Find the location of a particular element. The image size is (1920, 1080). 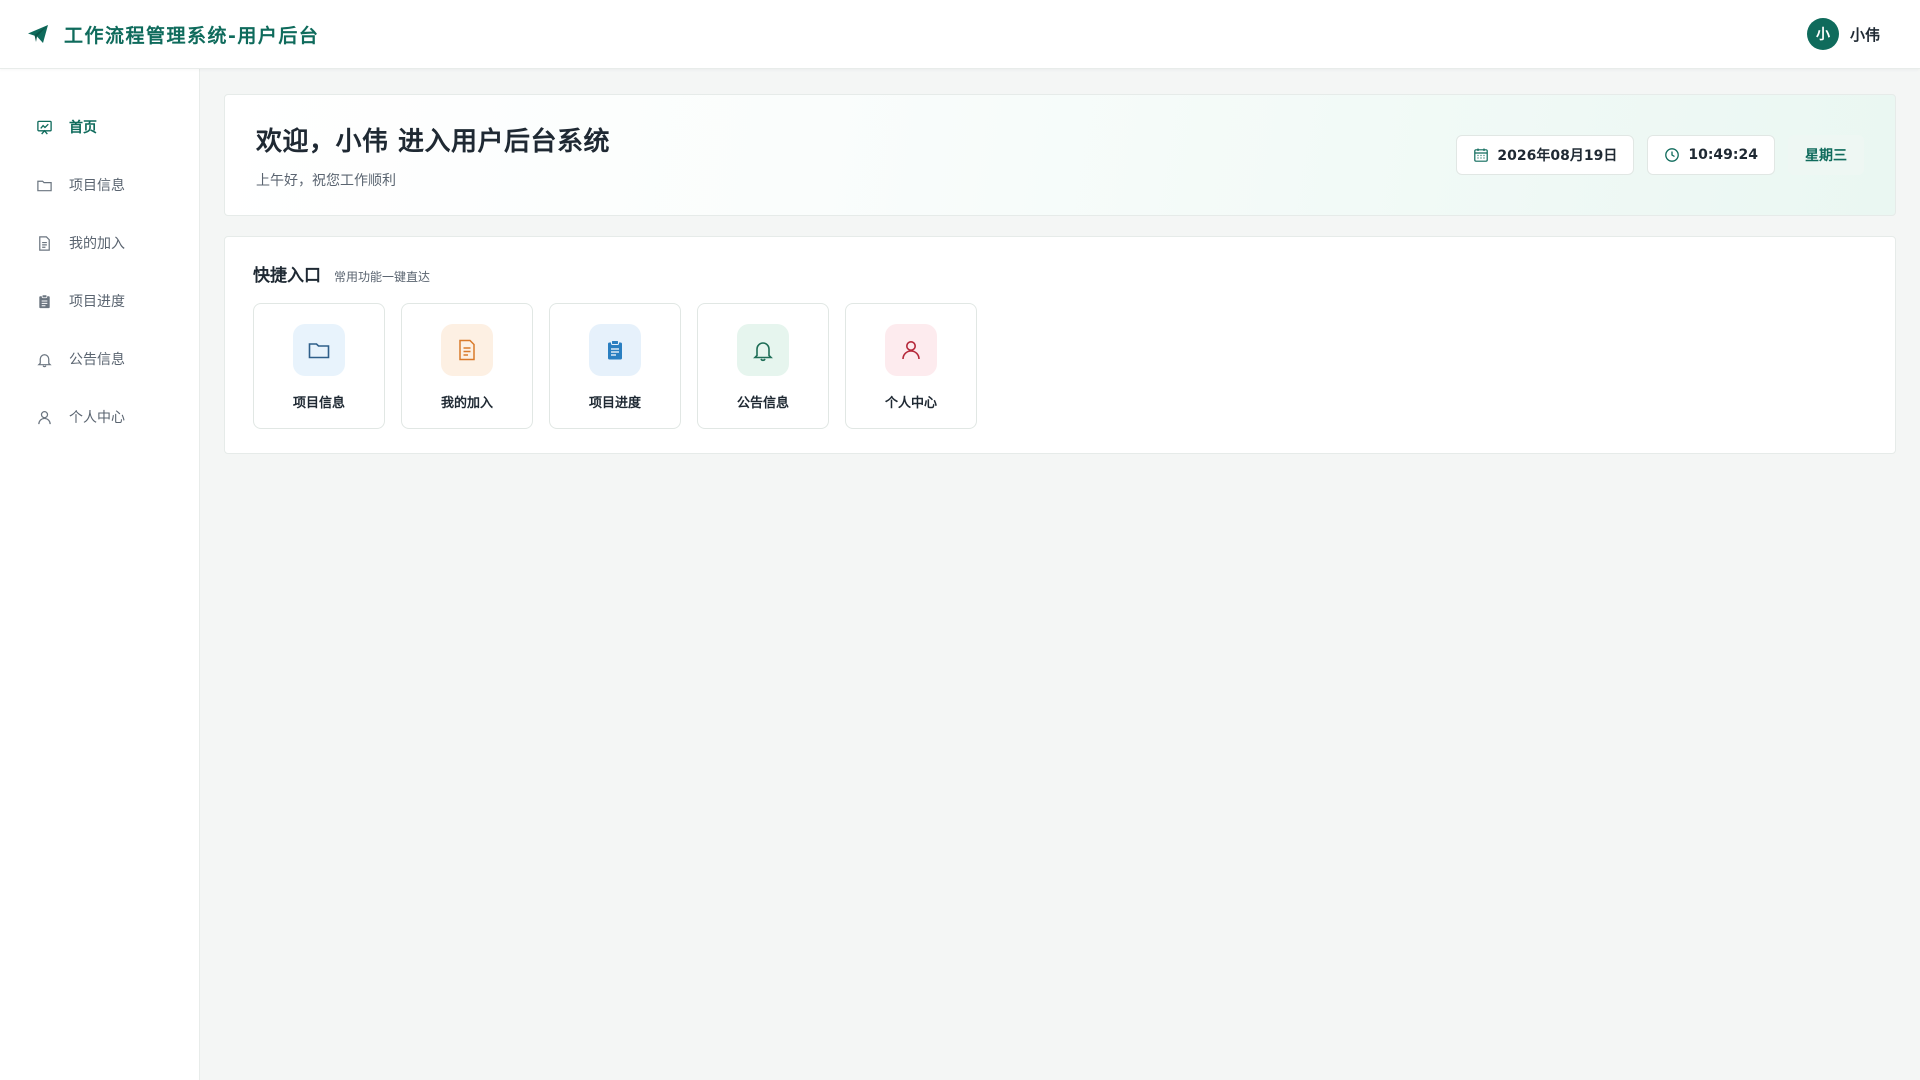

welcome-subtitle: 上午好，祝您工作顺利 is located at coordinates (326, 180).